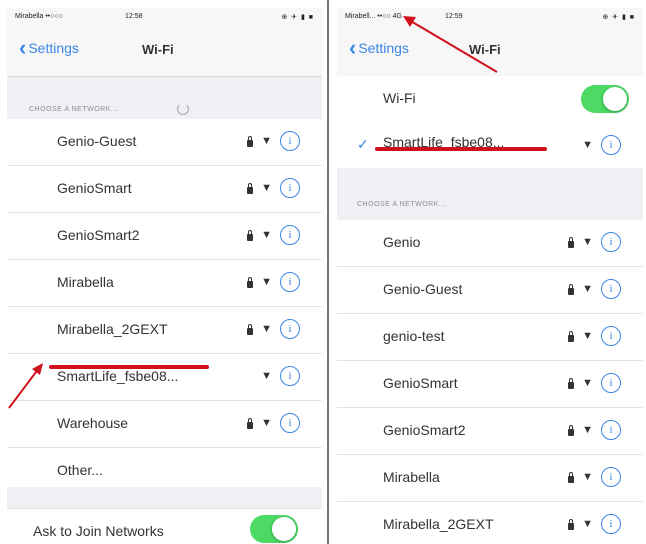 The height and width of the screenshot is (544, 646). What do you see at coordinates (328, 272) in the screenshot?
I see `panel-divider` at bounding box center [328, 272].